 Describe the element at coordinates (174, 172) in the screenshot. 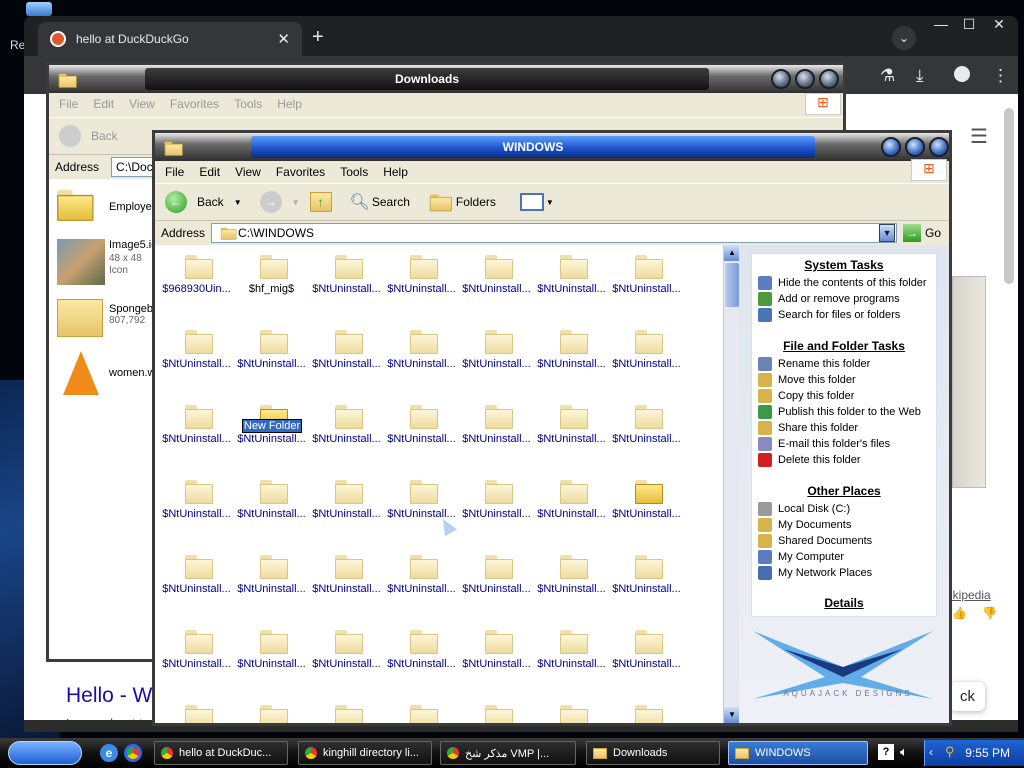

I see `menu-file: File` at that location.